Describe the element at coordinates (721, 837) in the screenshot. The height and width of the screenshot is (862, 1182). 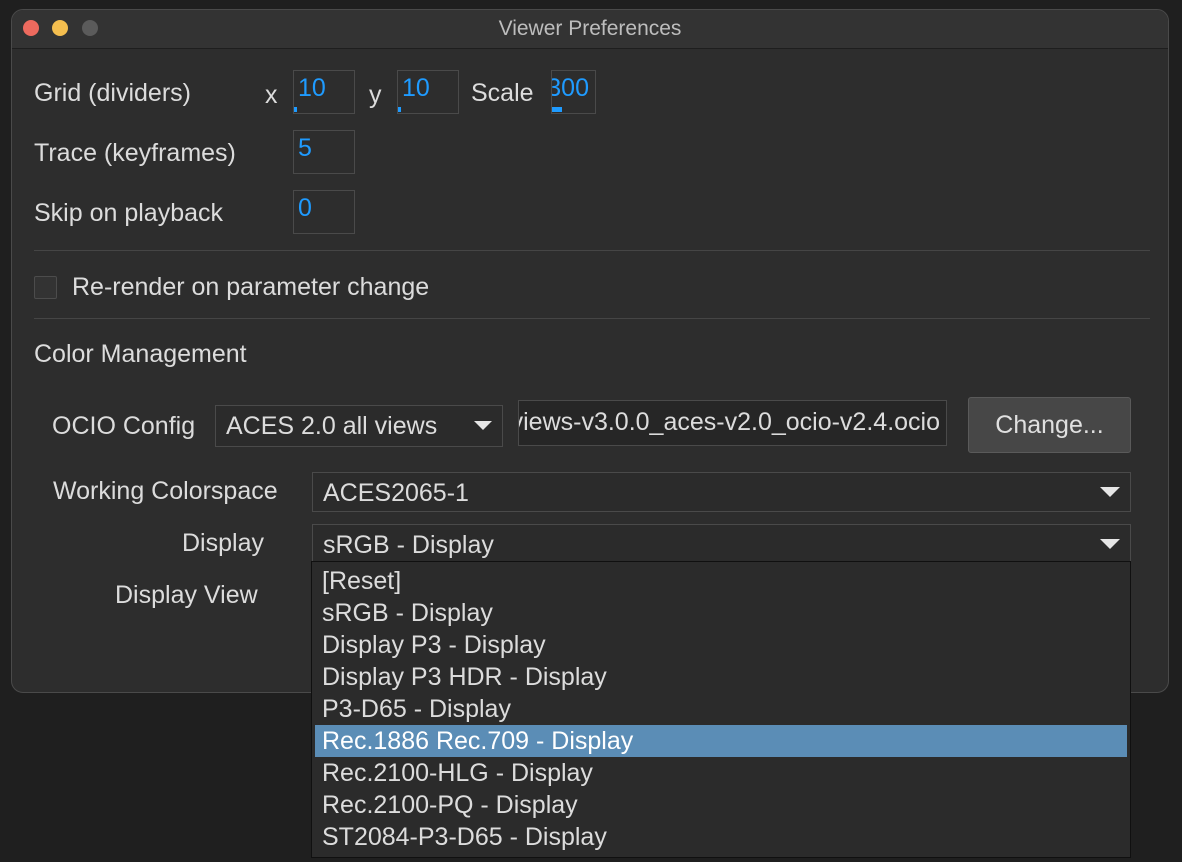
I see `dropdown-option-st2084: ST2084-P3-D65 - Display` at that location.